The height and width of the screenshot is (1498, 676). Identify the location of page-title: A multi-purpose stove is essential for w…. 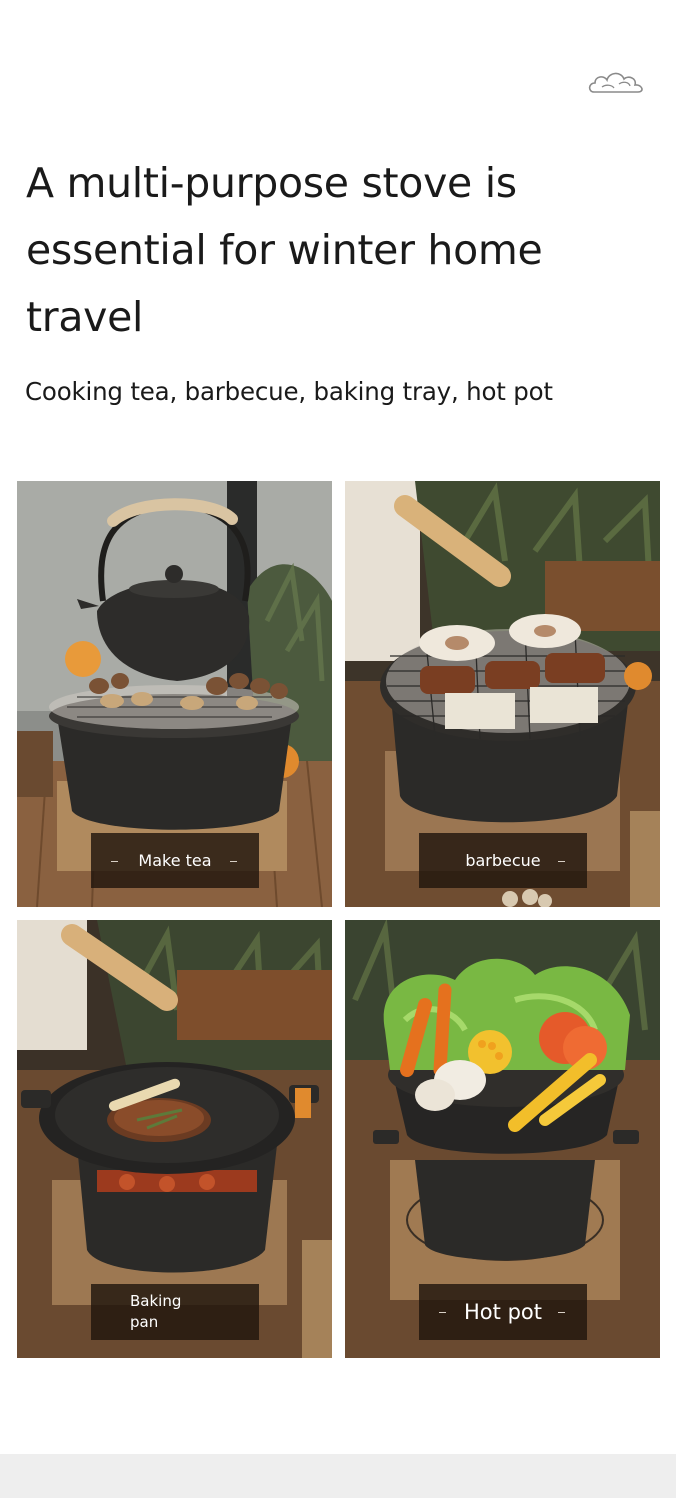
(284, 250).